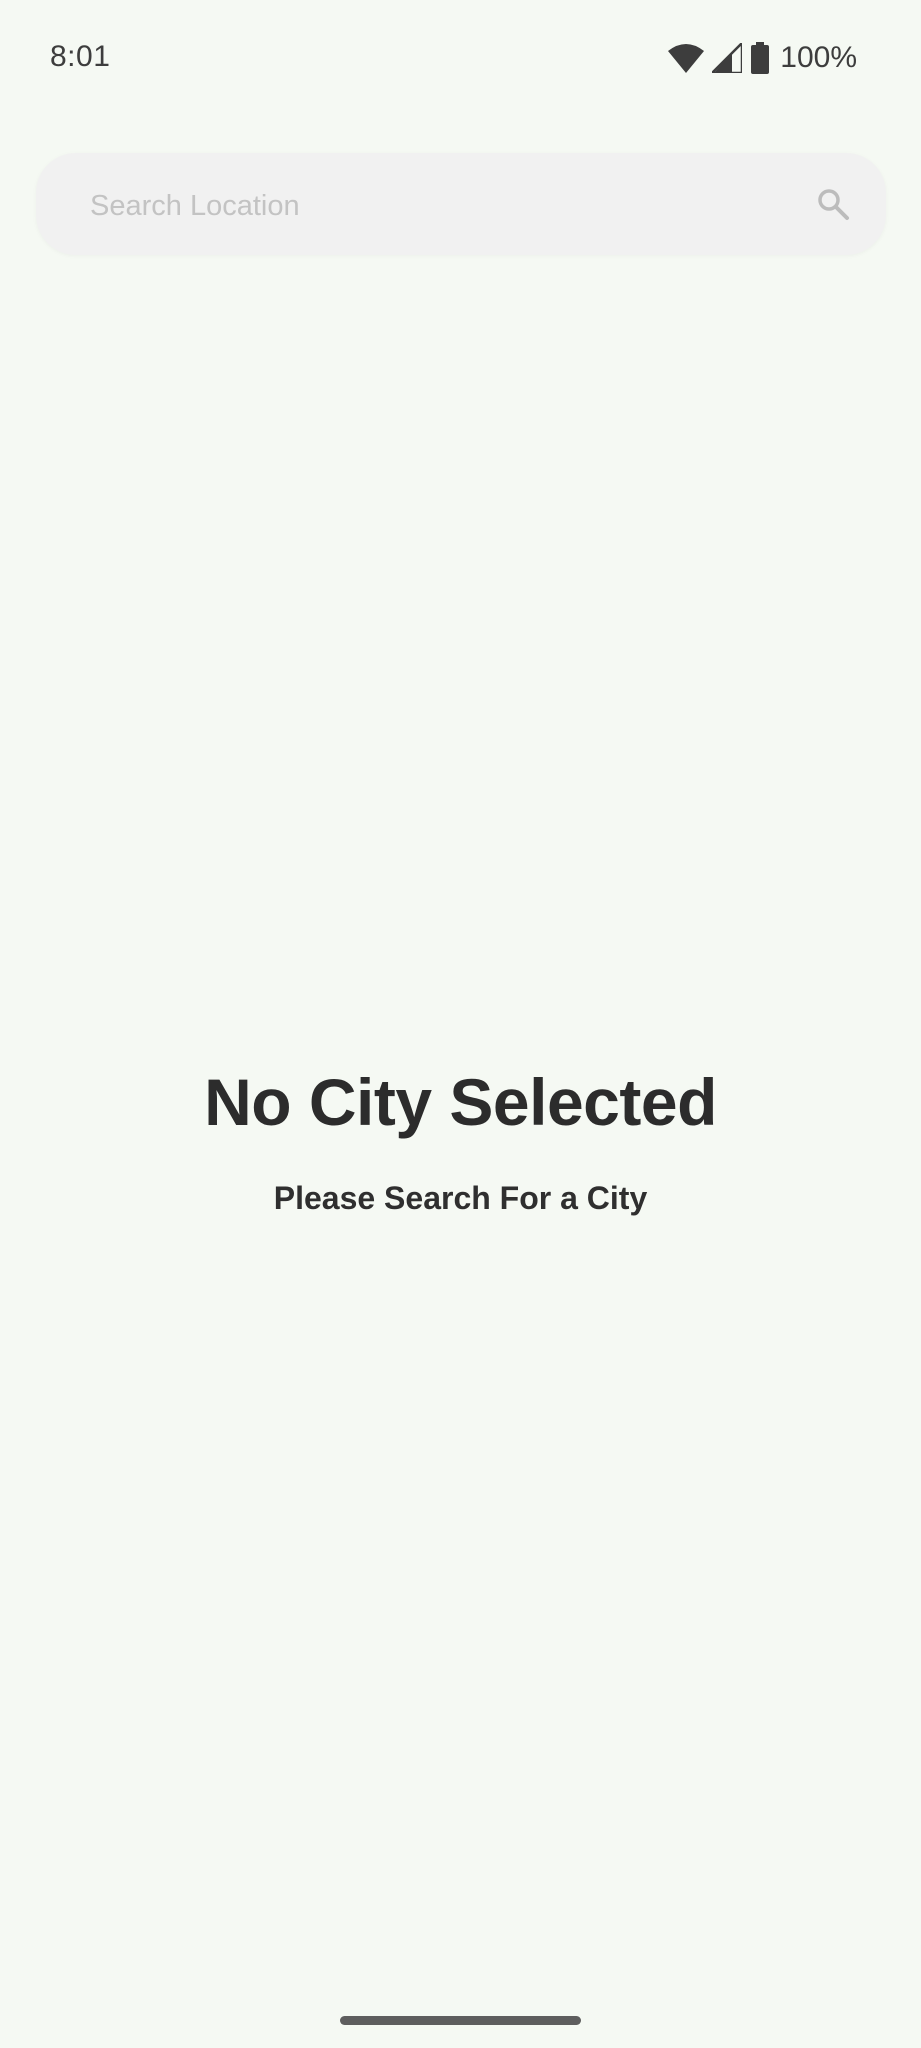 This screenshot has height=2048, width=921. I want to click on battery-percent: 100%, so click(818, 57).